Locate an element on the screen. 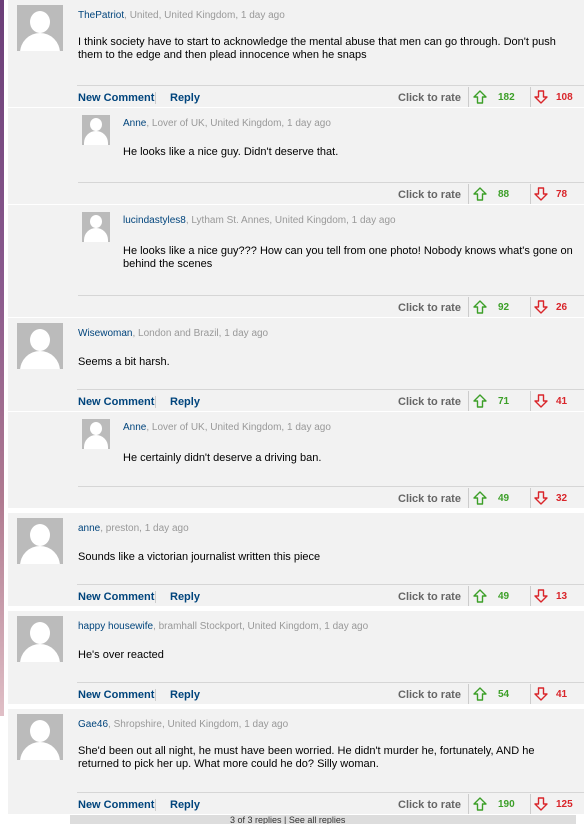 The height and width of the screenshot is (824, 584). downvote-count: 125 is located at coordinates (564, 804).